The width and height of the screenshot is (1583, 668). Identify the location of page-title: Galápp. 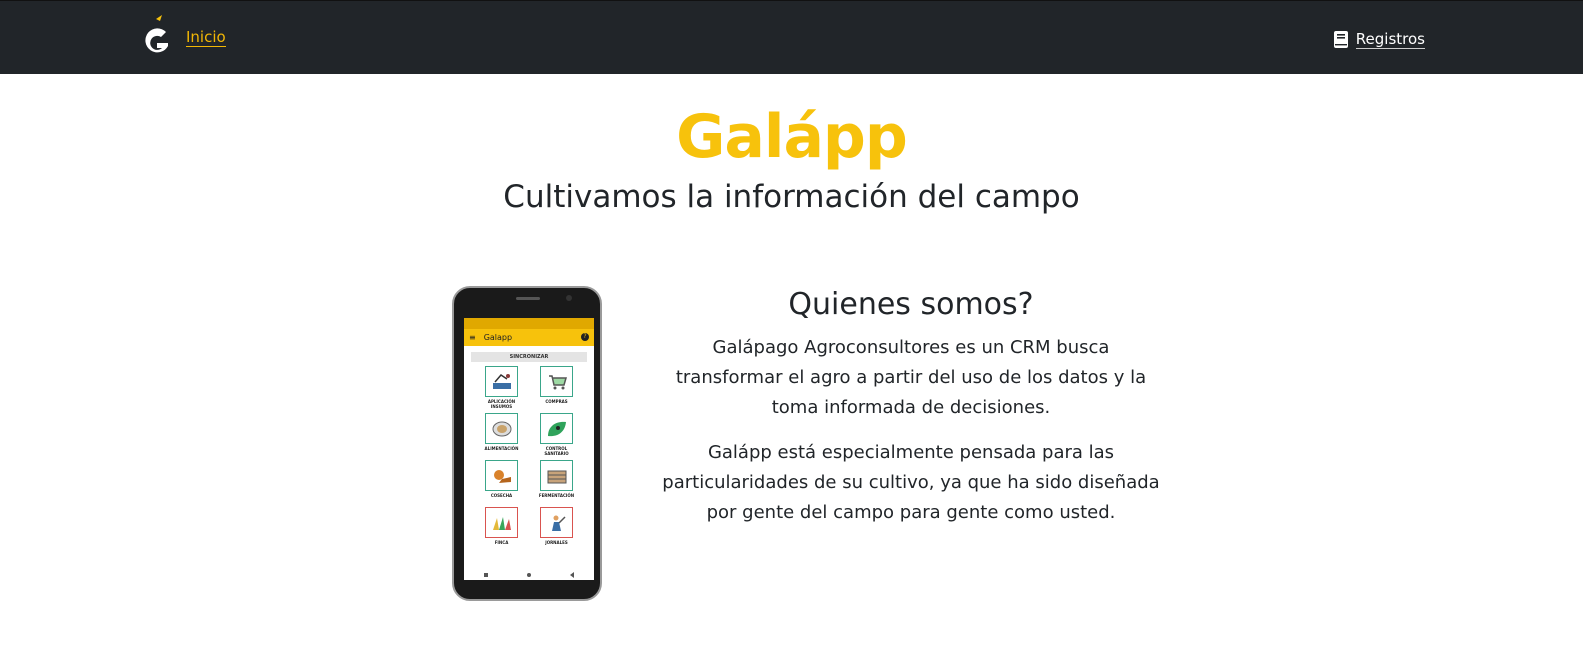
(792, 137).